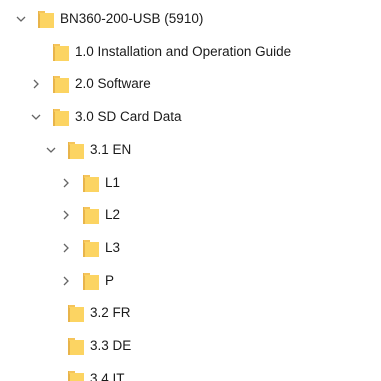 The width and height of the screenshot is (381, 381). Describe the element at coordinates (190, 215) in the screenshot. I see `tree-item: L2` at that location.